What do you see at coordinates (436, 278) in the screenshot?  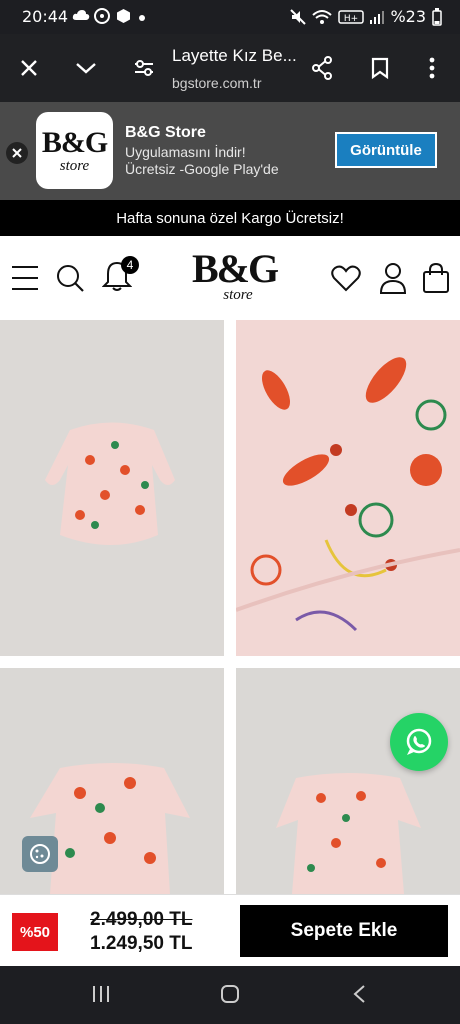 I see `bag-icon` at bounding box center [436, 278].